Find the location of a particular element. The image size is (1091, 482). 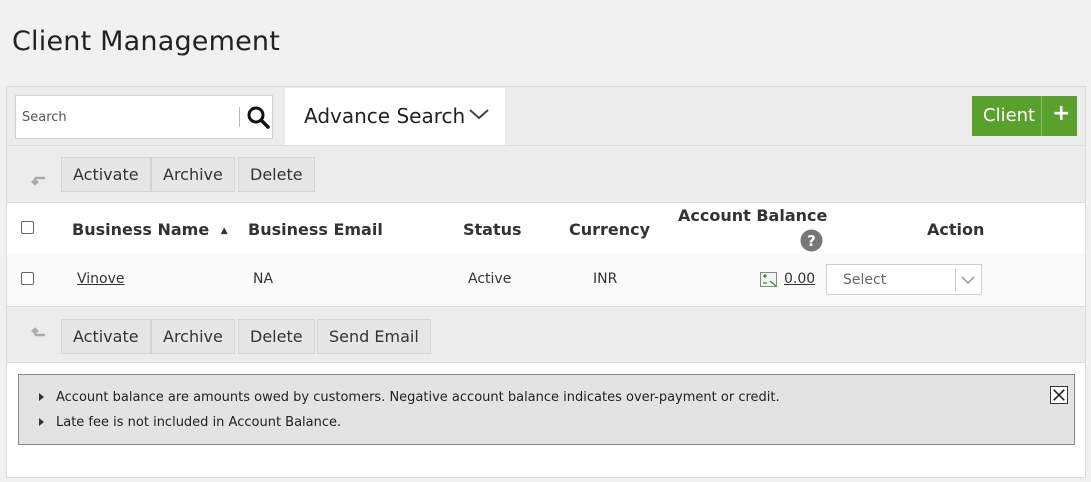

help-icon: ? is located at coordinates (811, 240).